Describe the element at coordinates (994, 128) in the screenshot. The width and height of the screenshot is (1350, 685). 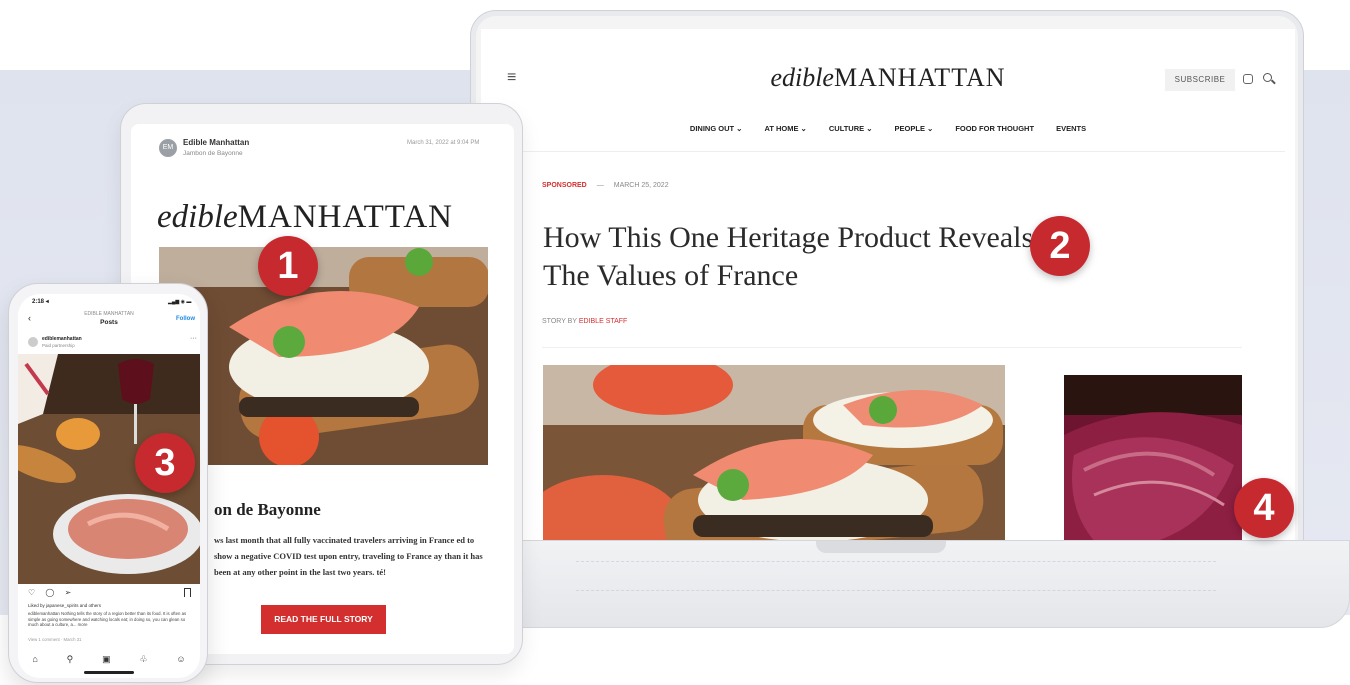
I see `nav-food-for-thought: FOOD FOR THOUGHT` at that location.